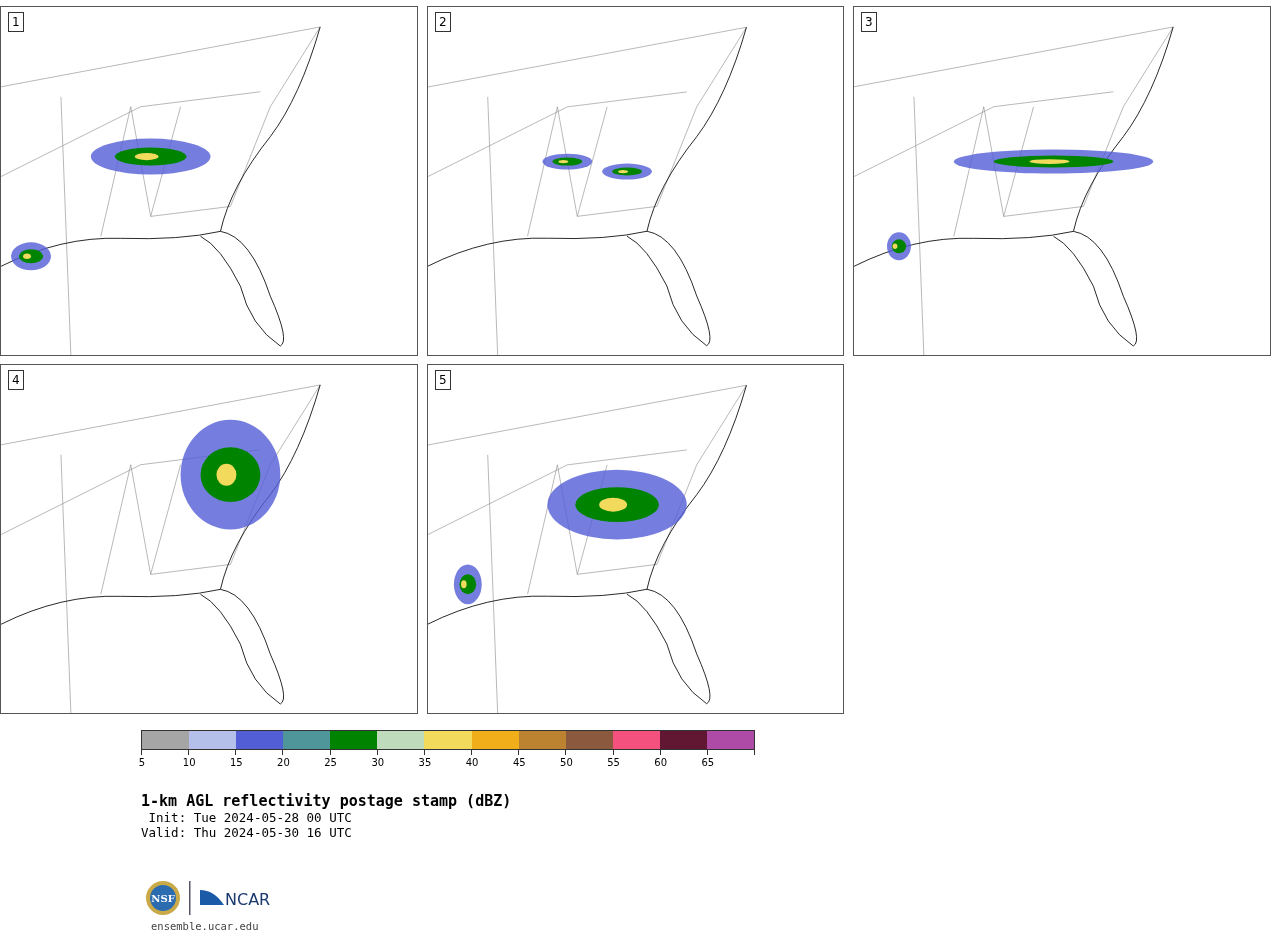  What do you see at coordinates (472, 763) in the screenshot?
I see `tick-label: 40` at bounding box center [472, 763].